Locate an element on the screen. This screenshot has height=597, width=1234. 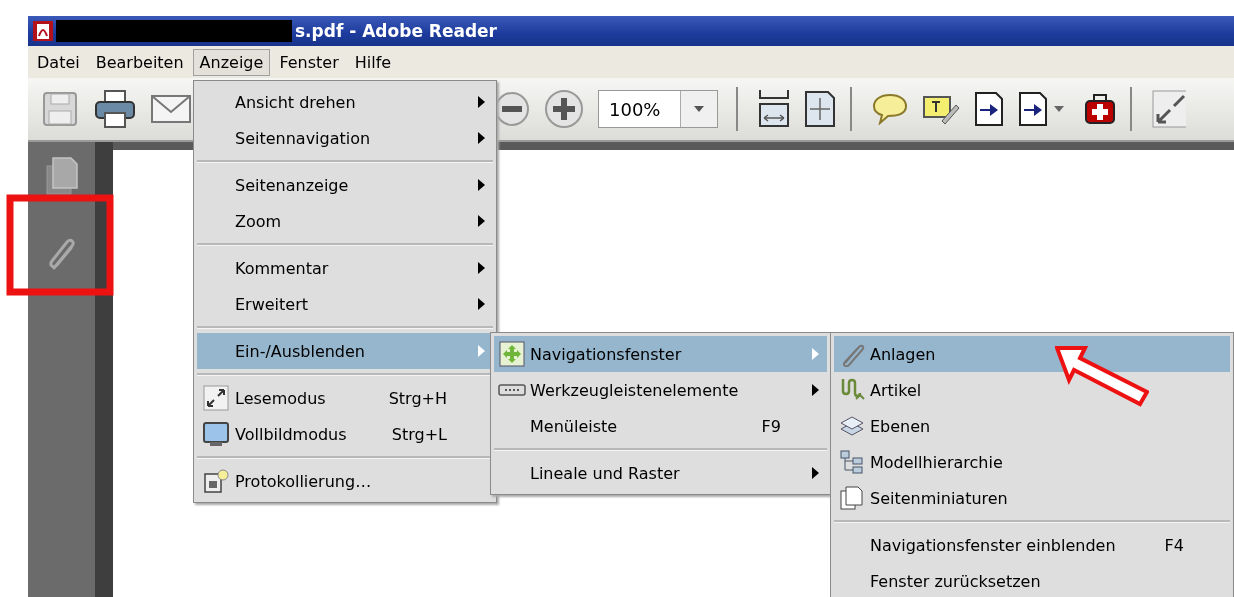
menu-item: Zoom is located at coordinates (345, 221).